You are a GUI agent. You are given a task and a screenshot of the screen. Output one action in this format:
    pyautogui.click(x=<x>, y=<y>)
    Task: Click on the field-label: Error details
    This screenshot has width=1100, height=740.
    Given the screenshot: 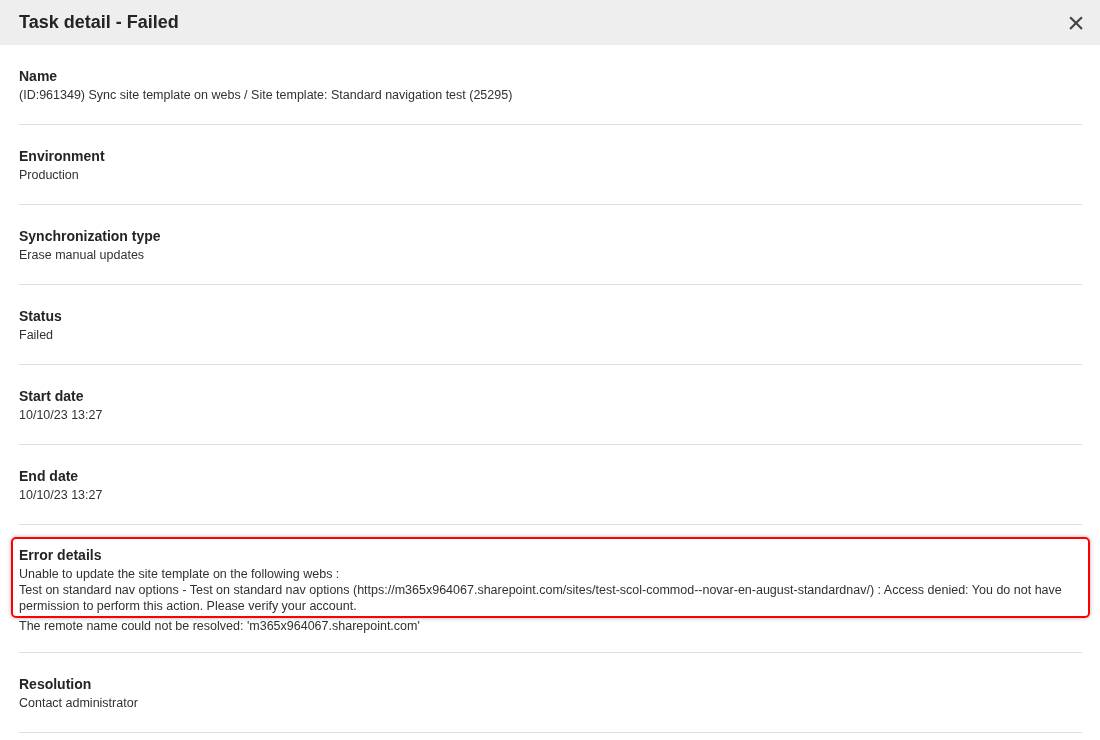 What is the action you would take?
    pyautogui.click(x=61, y=555)
    